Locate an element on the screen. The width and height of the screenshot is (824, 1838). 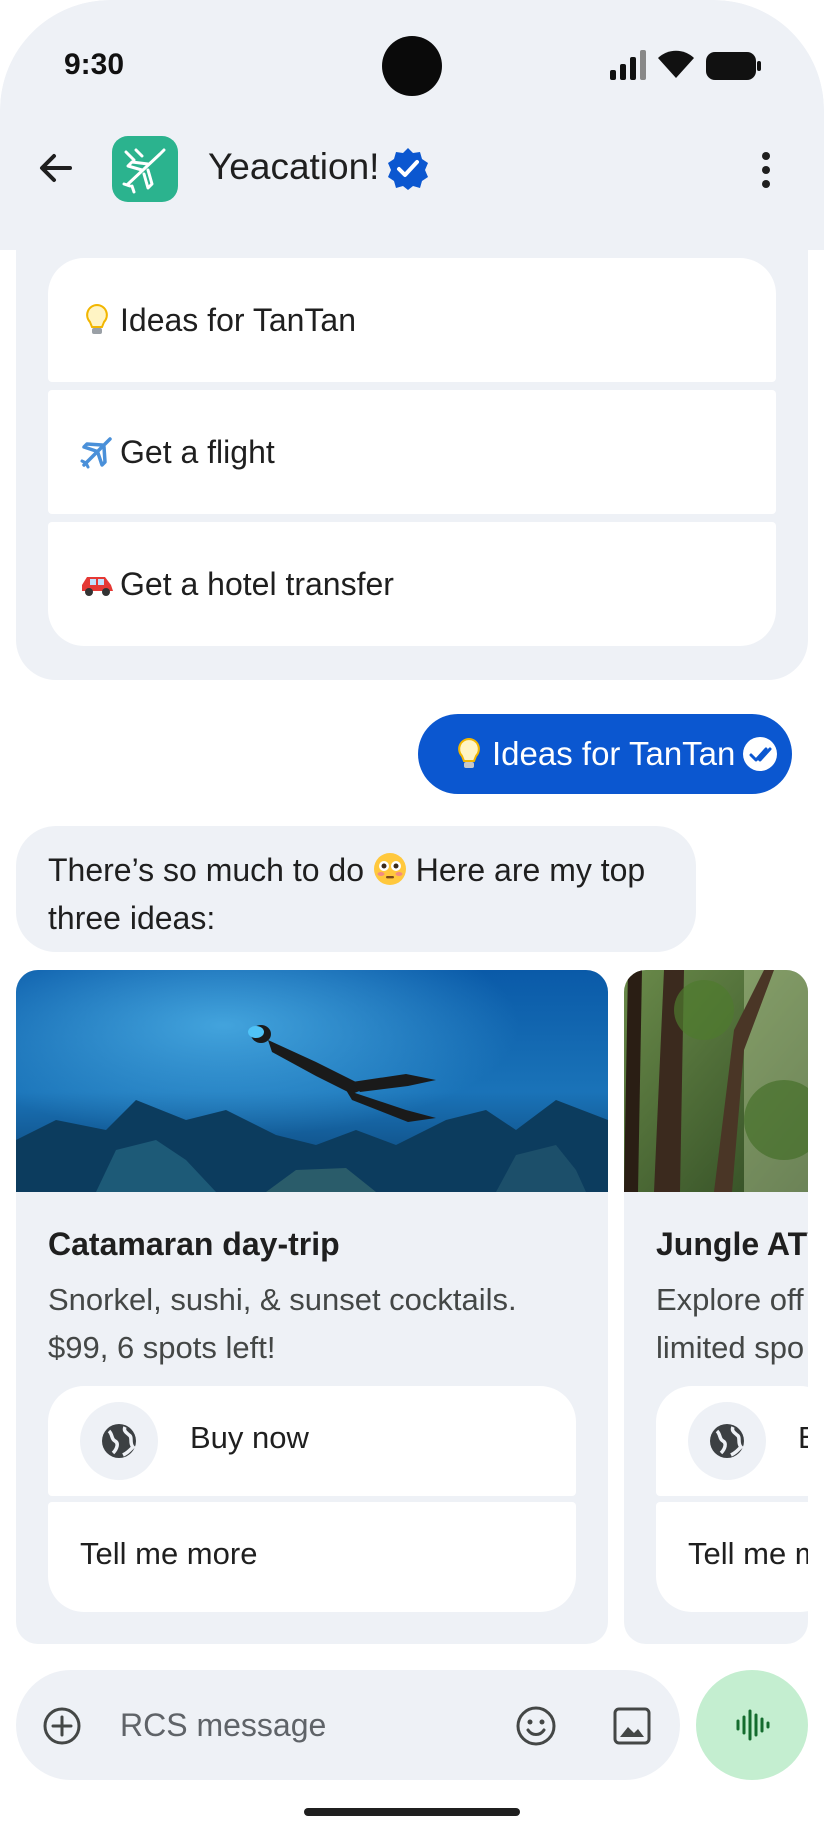
message-input is located at coordinates (310, 1725).